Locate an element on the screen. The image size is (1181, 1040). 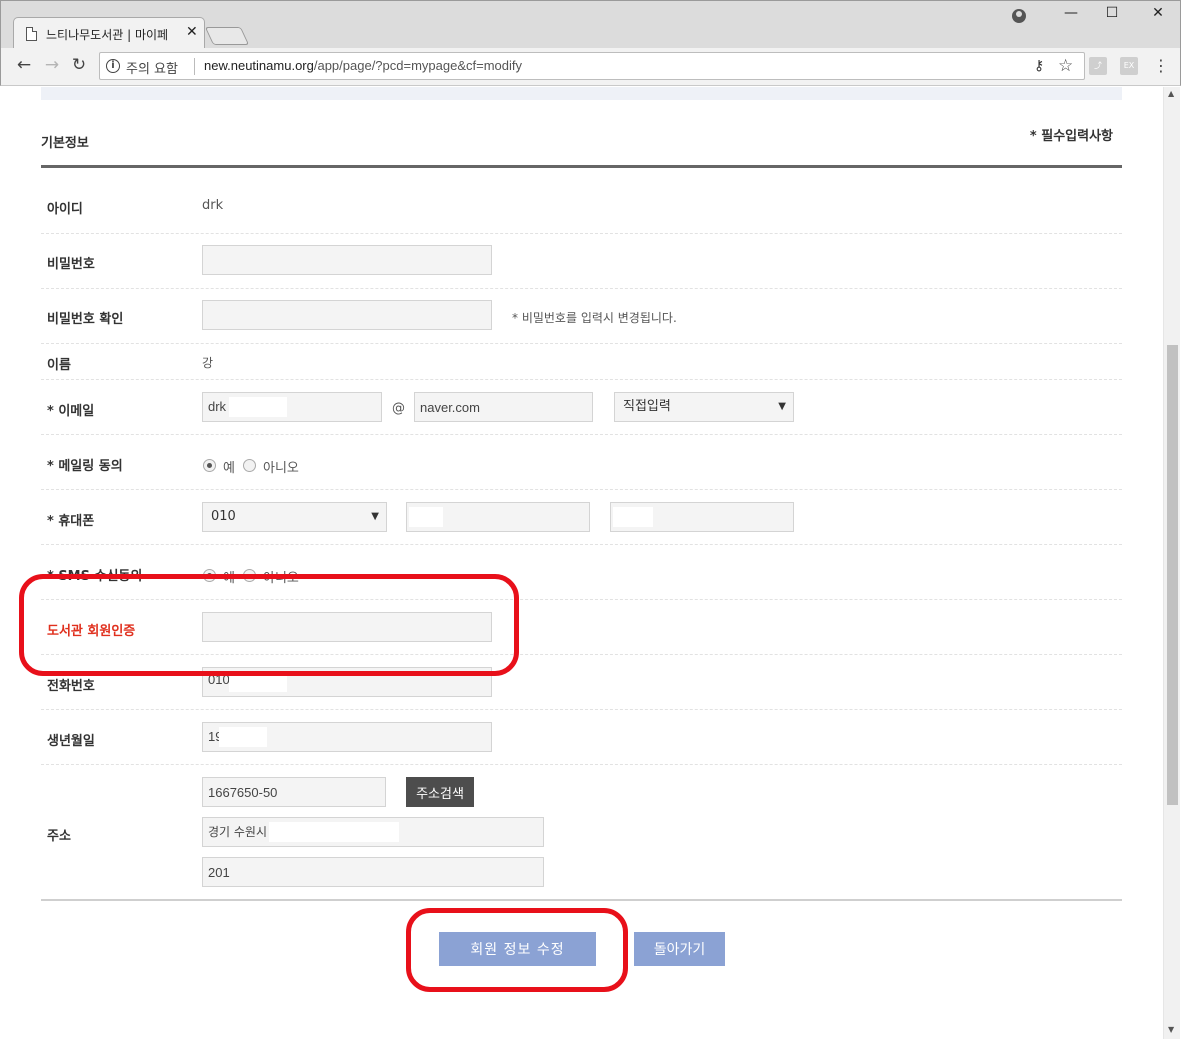
forward-arrow-icon: → is located at coordinates (52, 65).